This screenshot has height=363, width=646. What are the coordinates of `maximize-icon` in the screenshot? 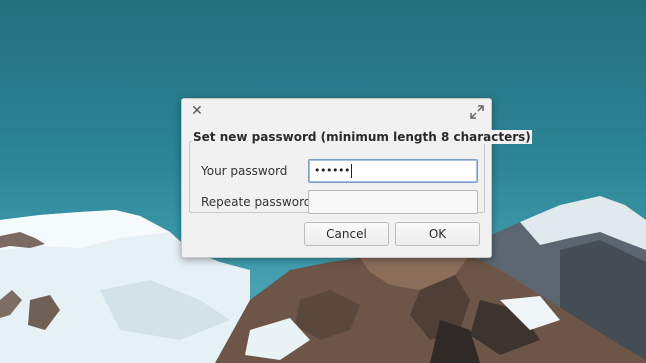 It's located at (477, 111).